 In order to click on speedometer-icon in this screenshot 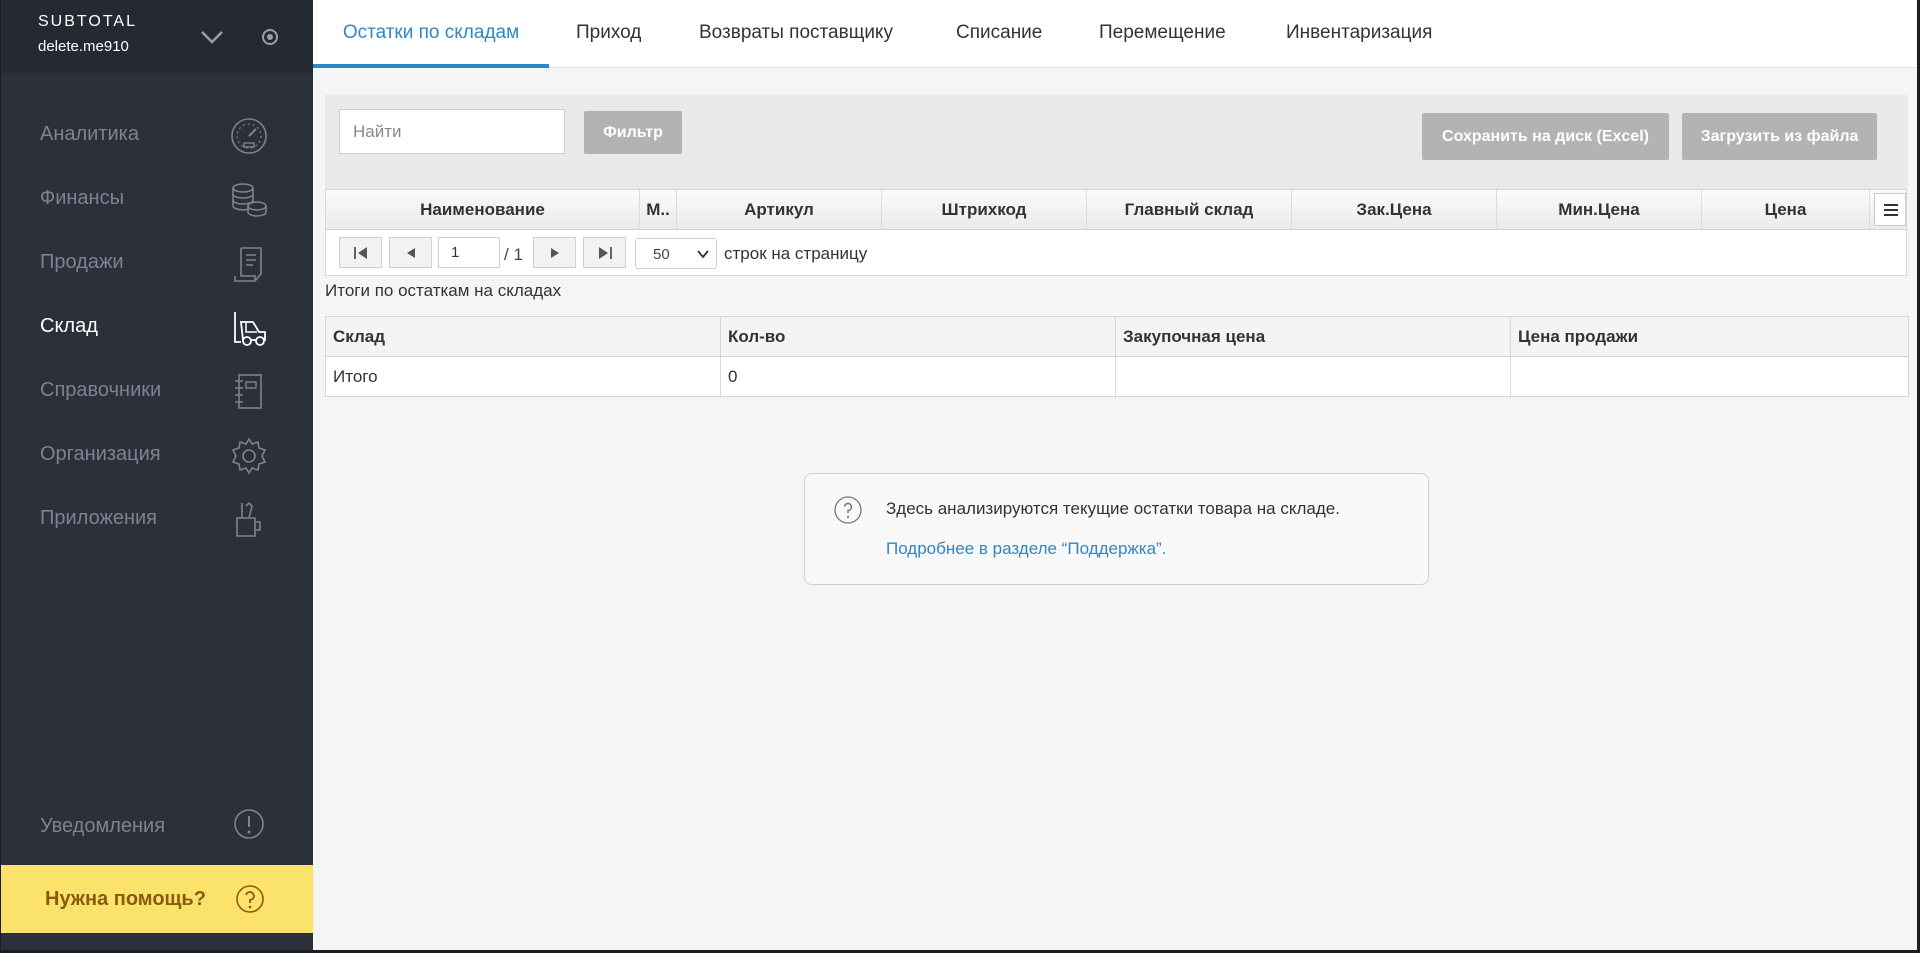, I will do `click(249, 136)`.